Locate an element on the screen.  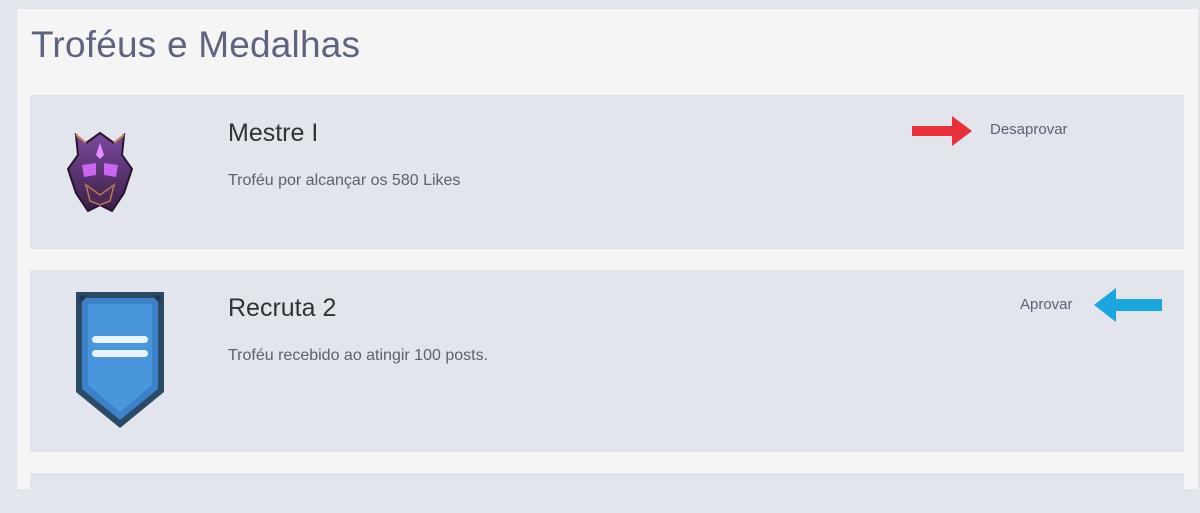
disapprove-link: Desaprovar is located at coordinates (1029, 129).